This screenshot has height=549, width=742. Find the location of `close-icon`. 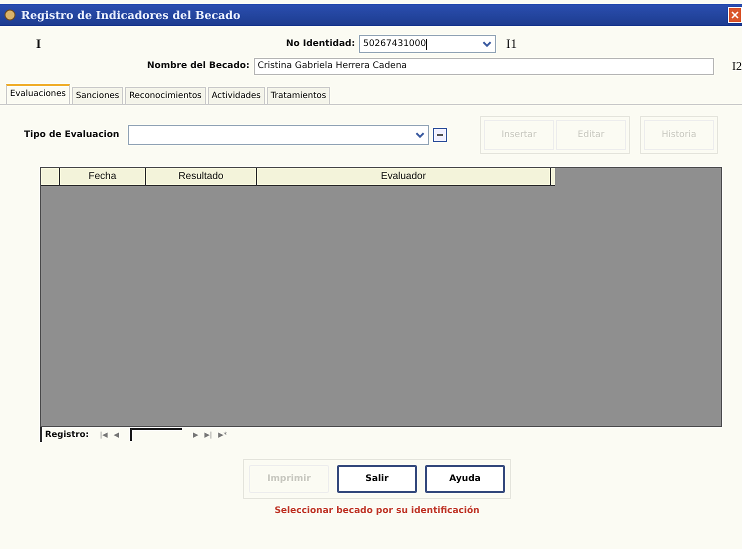

close-icon is located at coordinates (735, 15).